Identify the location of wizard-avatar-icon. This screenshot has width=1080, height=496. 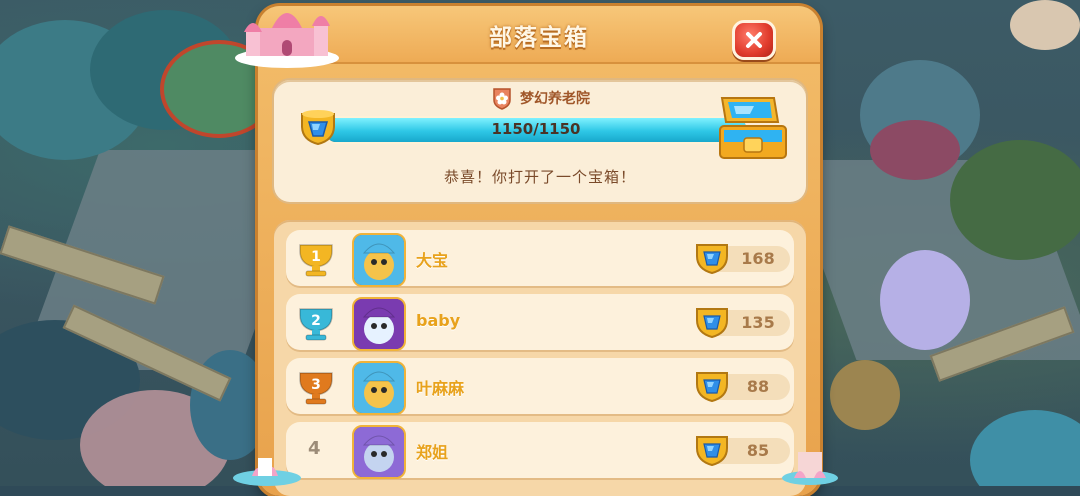
(379, 324).